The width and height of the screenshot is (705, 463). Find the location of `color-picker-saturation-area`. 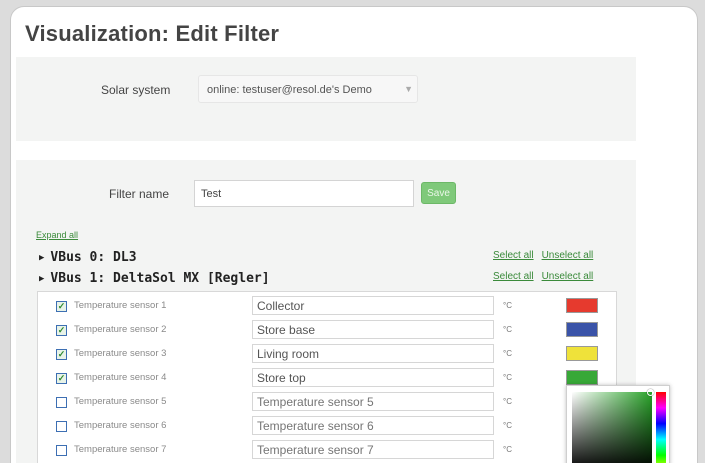

color-picker-saturation-area is located at coordinates (612, 427).